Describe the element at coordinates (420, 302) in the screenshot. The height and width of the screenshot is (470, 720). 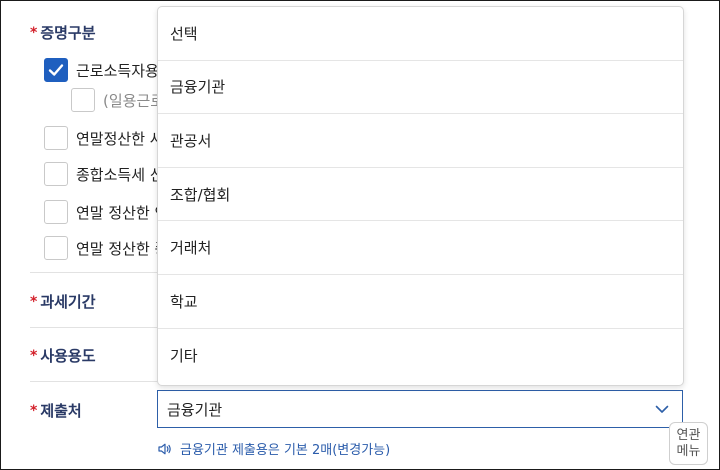
I see `dropdown-option-school: 학교` at that location.